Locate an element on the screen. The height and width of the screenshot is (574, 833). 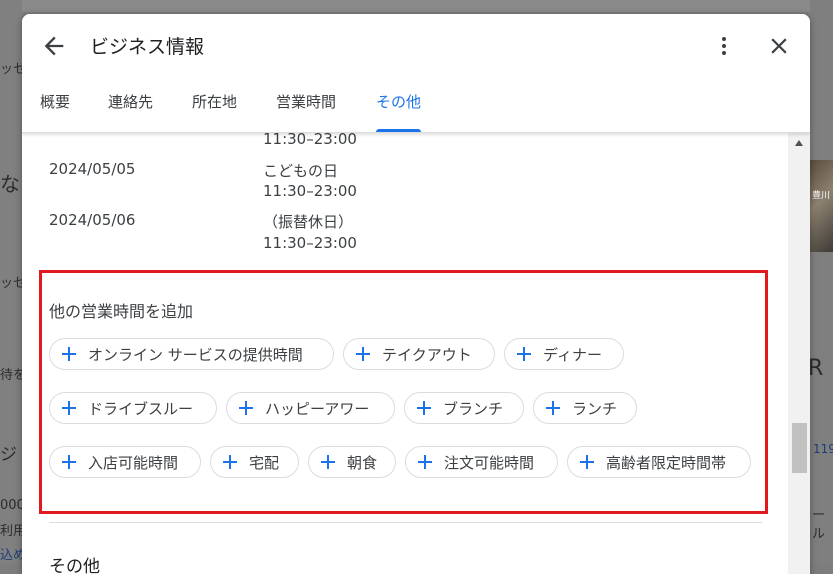
holiday-date: 2024/05/05 is located at coordinates (92, 169).